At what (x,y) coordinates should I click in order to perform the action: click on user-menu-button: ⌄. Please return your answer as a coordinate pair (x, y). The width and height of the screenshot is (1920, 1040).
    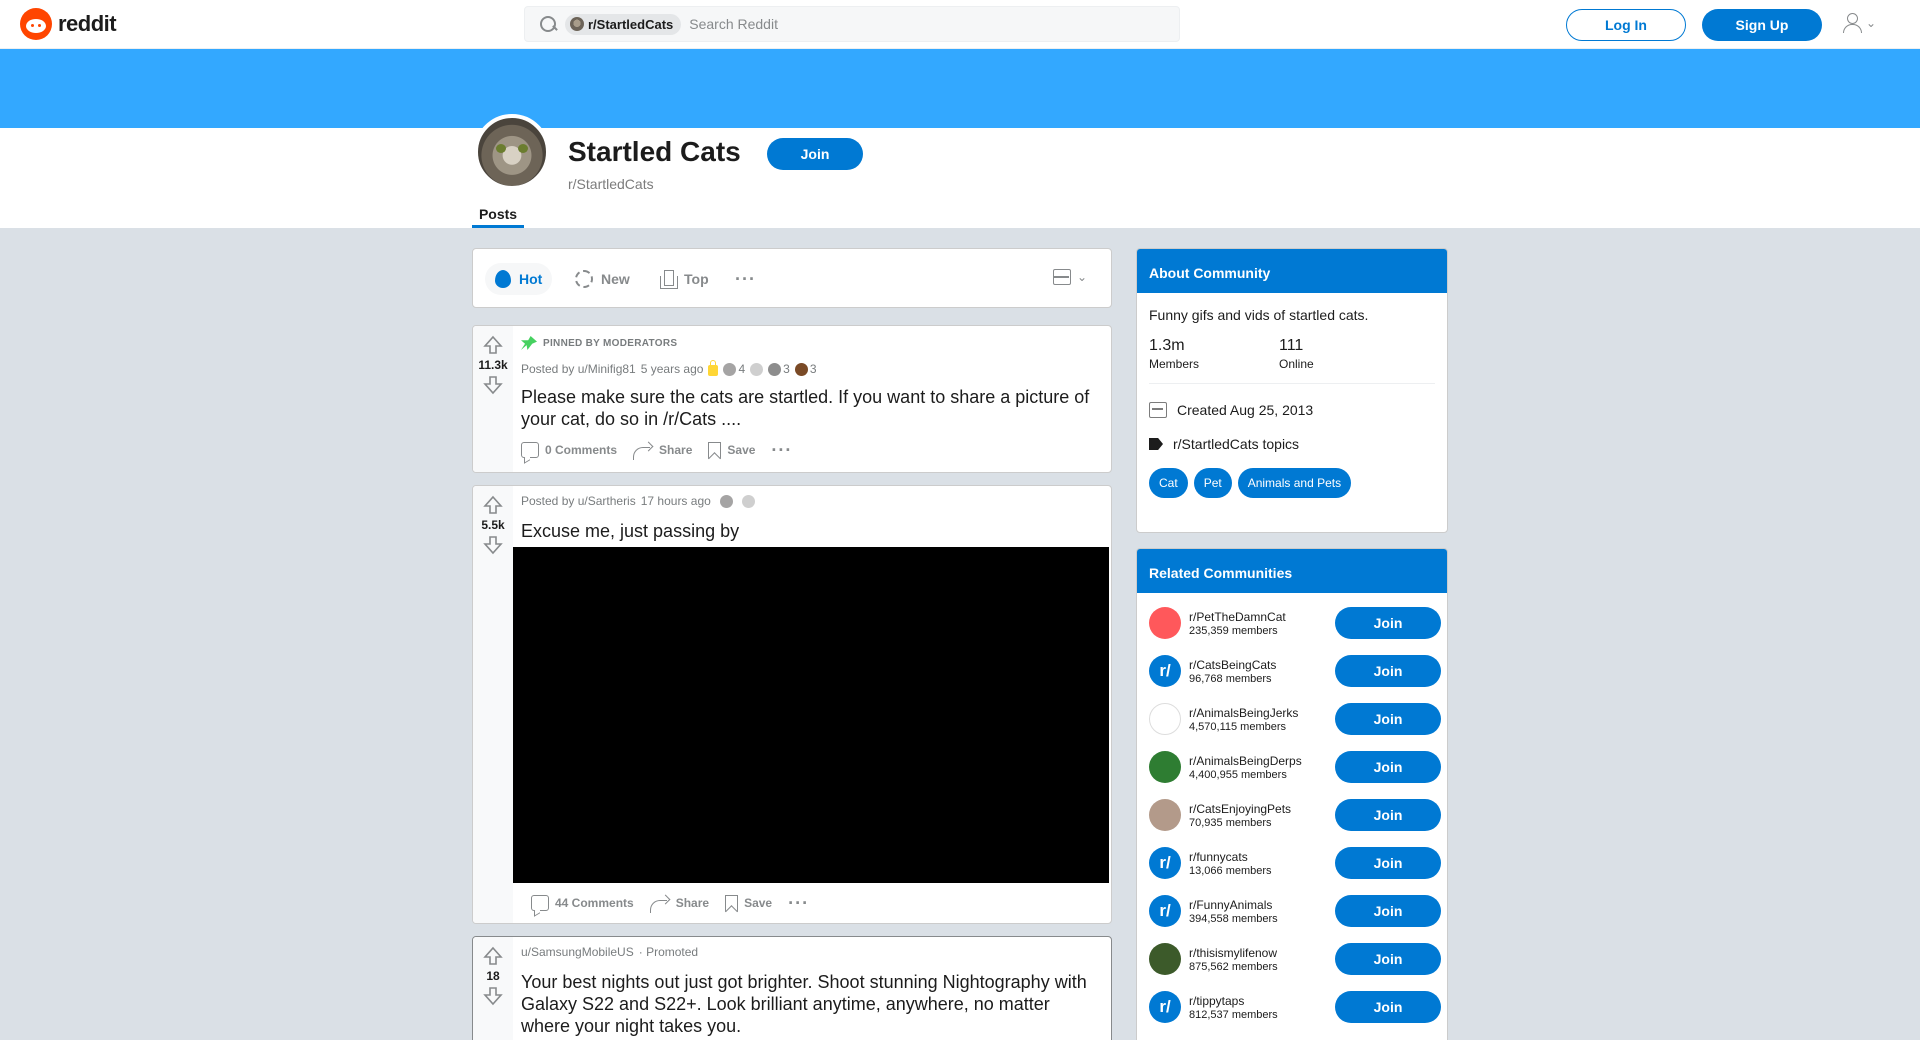
    Looking at the image, I should click on (1859, 23).